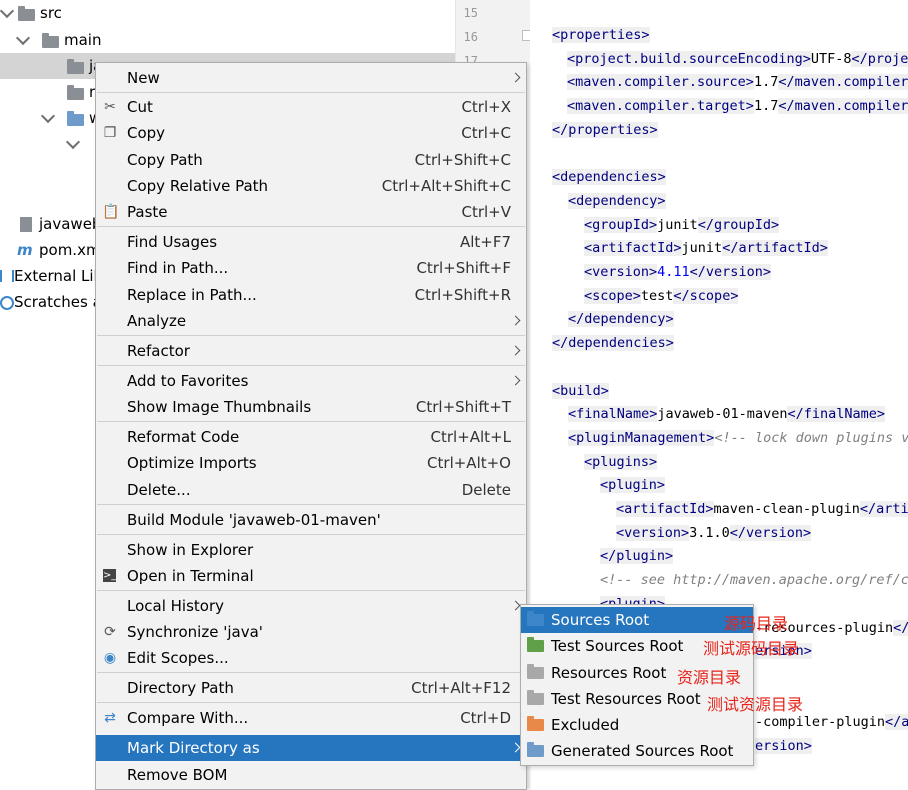 The image size is (908, 790). I want to click on scratches-icon, so click(7, 303).